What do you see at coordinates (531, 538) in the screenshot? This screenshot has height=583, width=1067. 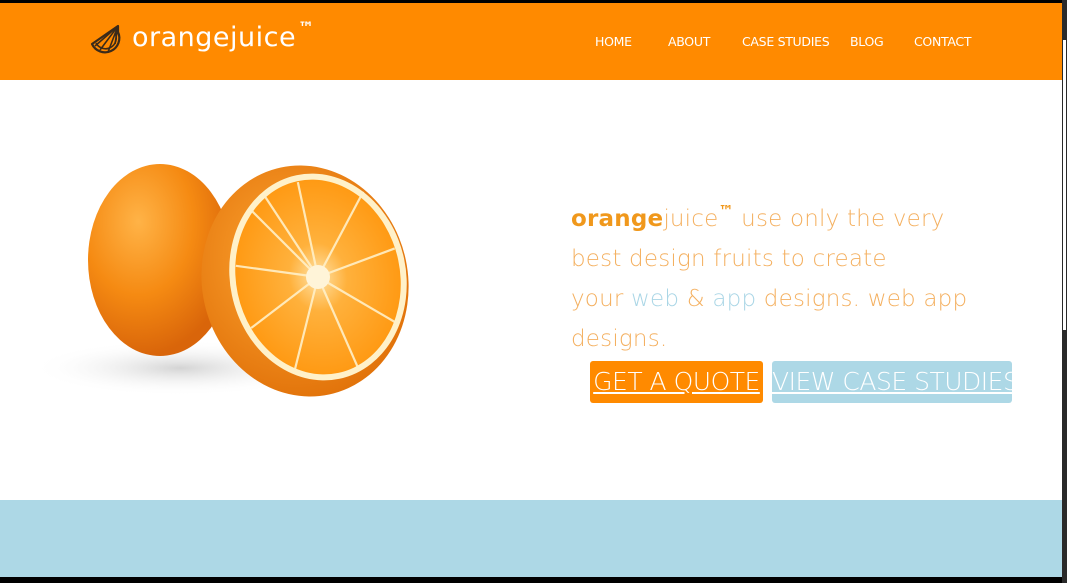 I see `blue-section-band` at bounding box center [531, 538].